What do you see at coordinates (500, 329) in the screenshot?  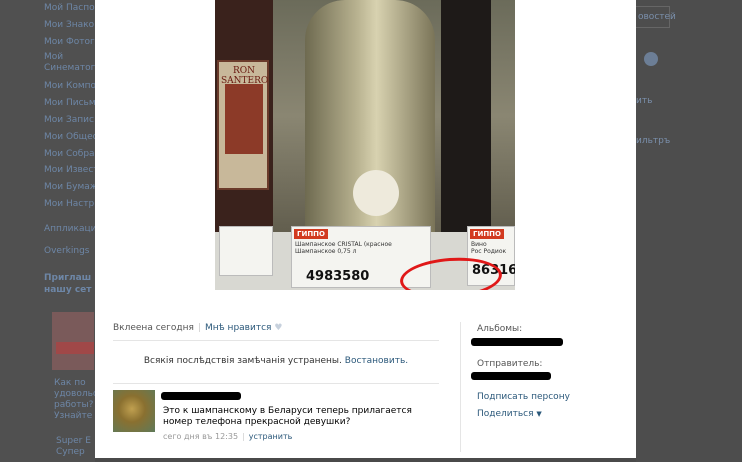 I see `albums-label: Альбомы:` at bounding box center [500, 329].